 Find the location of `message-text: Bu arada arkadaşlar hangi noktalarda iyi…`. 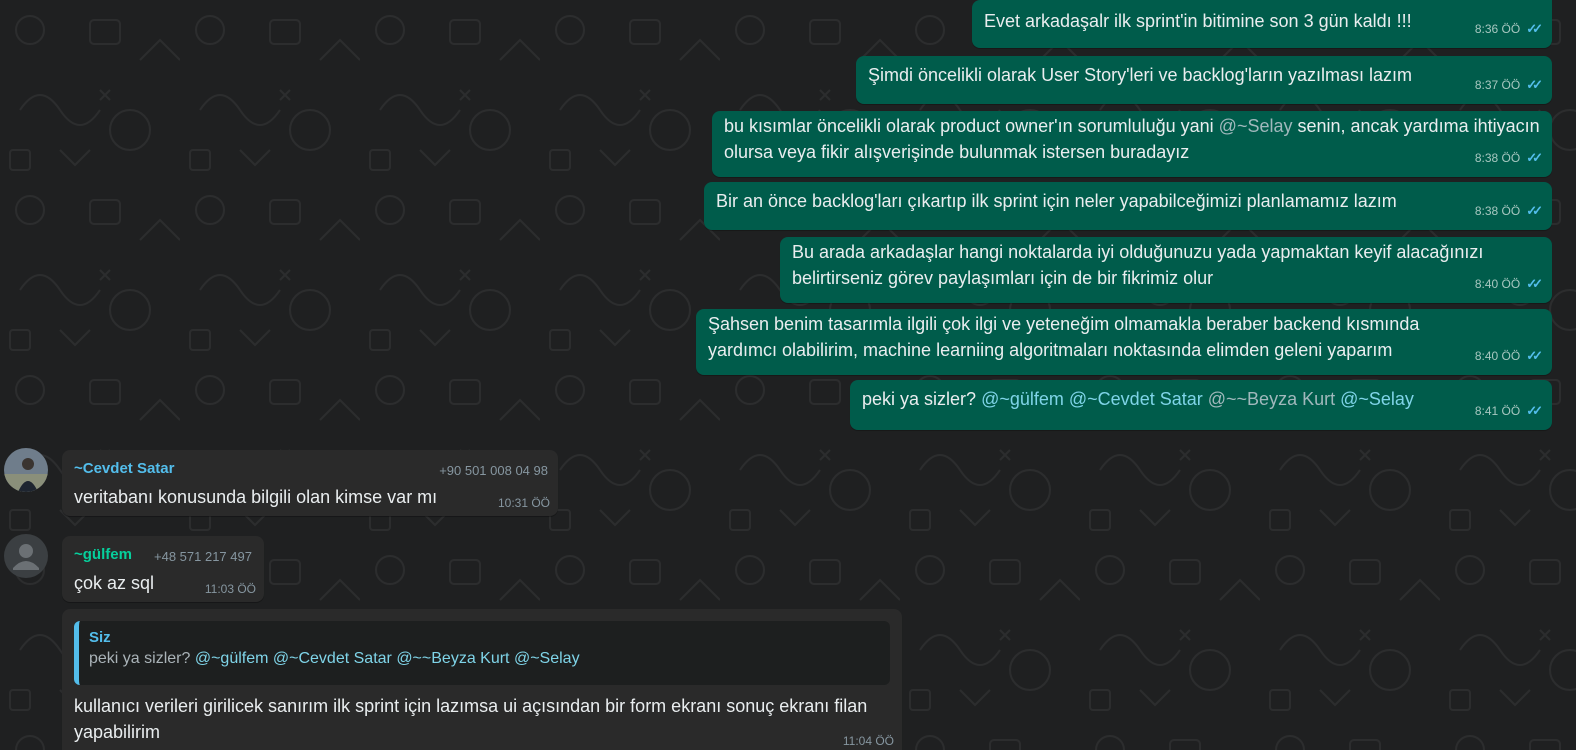

message-text: Bu arada arkadaşlar hangi noktalarda iyi… is located at coordinates (1138, 265).